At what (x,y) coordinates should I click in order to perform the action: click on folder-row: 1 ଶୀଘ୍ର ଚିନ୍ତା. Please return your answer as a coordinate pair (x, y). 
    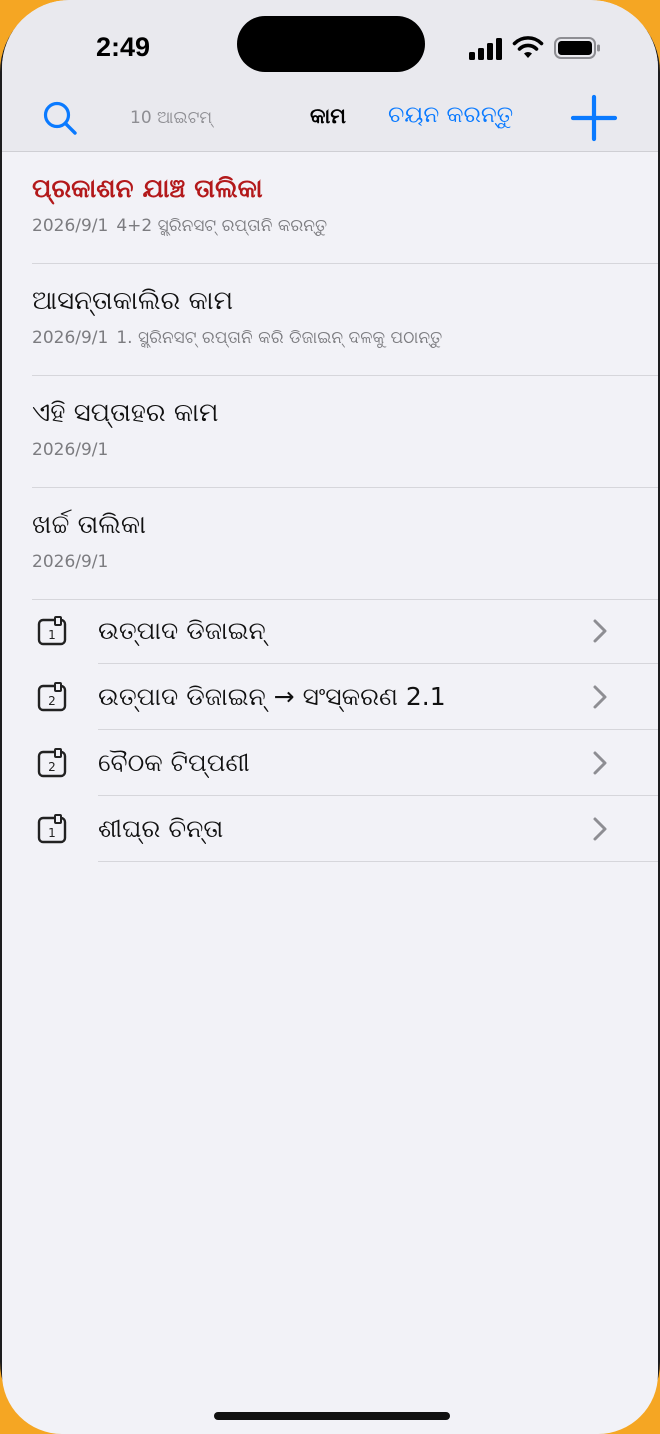
    Looking at the image, I should click on (330, 829).